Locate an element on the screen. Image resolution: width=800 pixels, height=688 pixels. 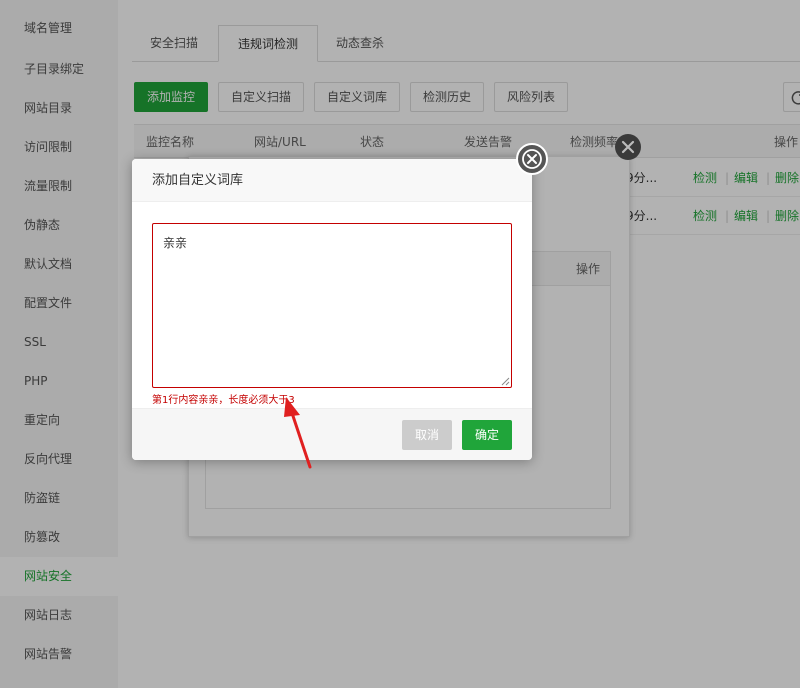
dialog-close-button is located at coordinates (532, 159).